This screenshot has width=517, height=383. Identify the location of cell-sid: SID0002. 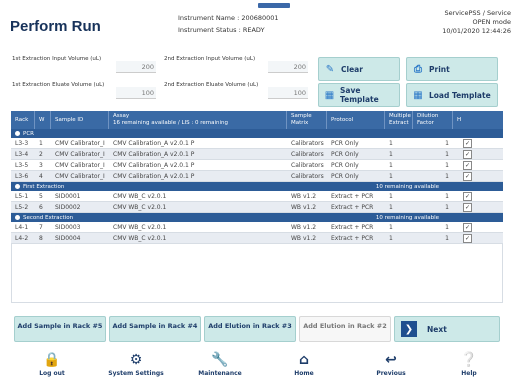
(68, 207).